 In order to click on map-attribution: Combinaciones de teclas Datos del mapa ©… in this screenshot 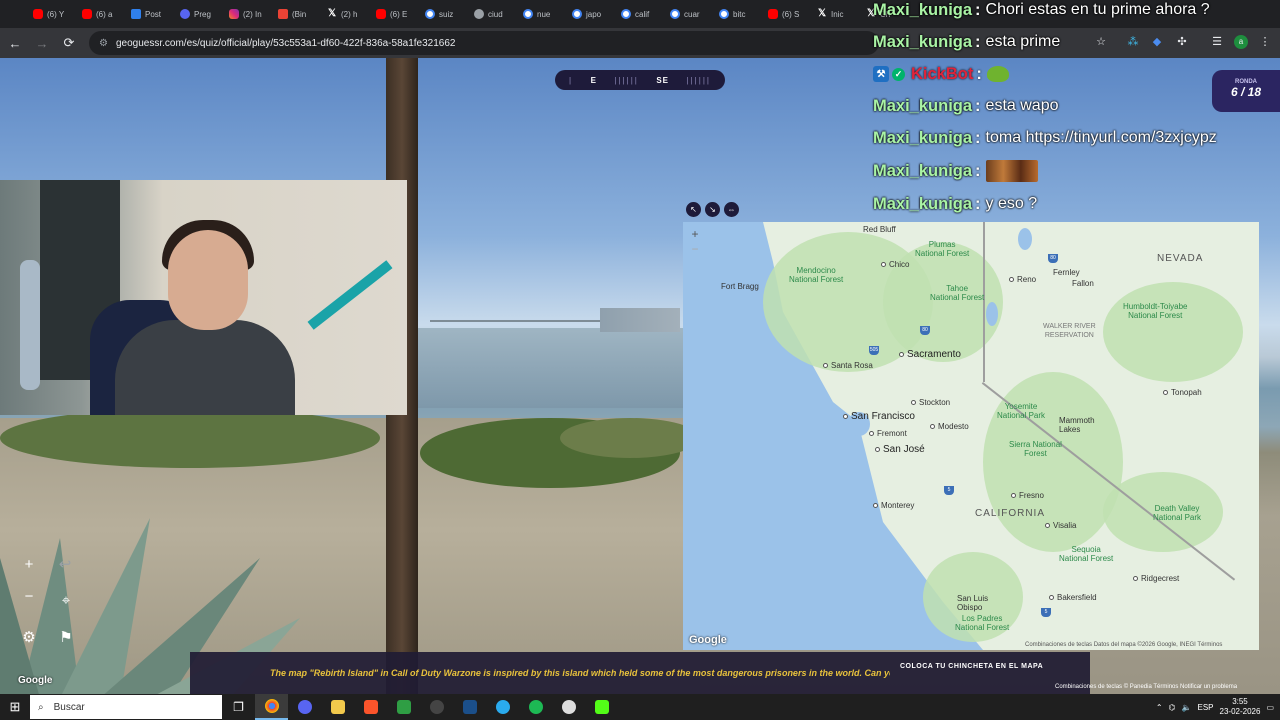, I will do `click(1123, 645)`.